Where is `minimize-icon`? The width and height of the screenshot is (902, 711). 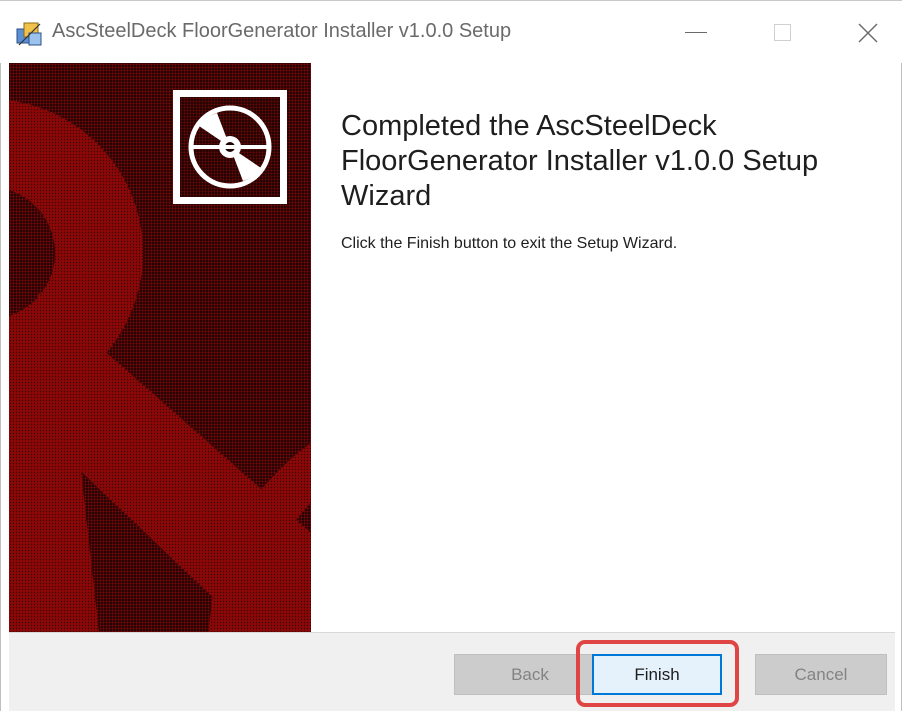
minimize-icon is located at coordinates (696, 32).